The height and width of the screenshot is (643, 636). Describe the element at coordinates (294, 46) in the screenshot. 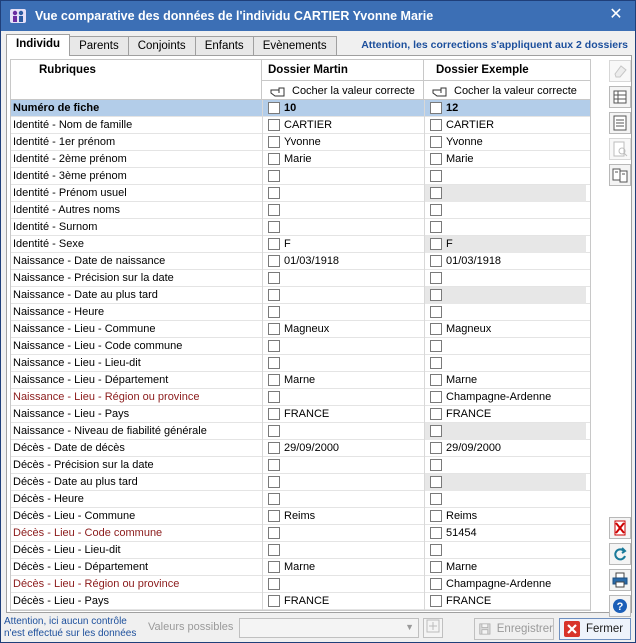

I see `tab-evenements: Evènements` at that location.